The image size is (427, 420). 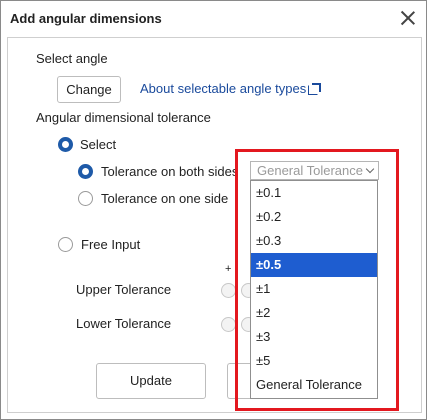 What do you see at coordinates (151, 381) in the screenshot?
I see `update-button: Update` at bounding box center [151, 381].